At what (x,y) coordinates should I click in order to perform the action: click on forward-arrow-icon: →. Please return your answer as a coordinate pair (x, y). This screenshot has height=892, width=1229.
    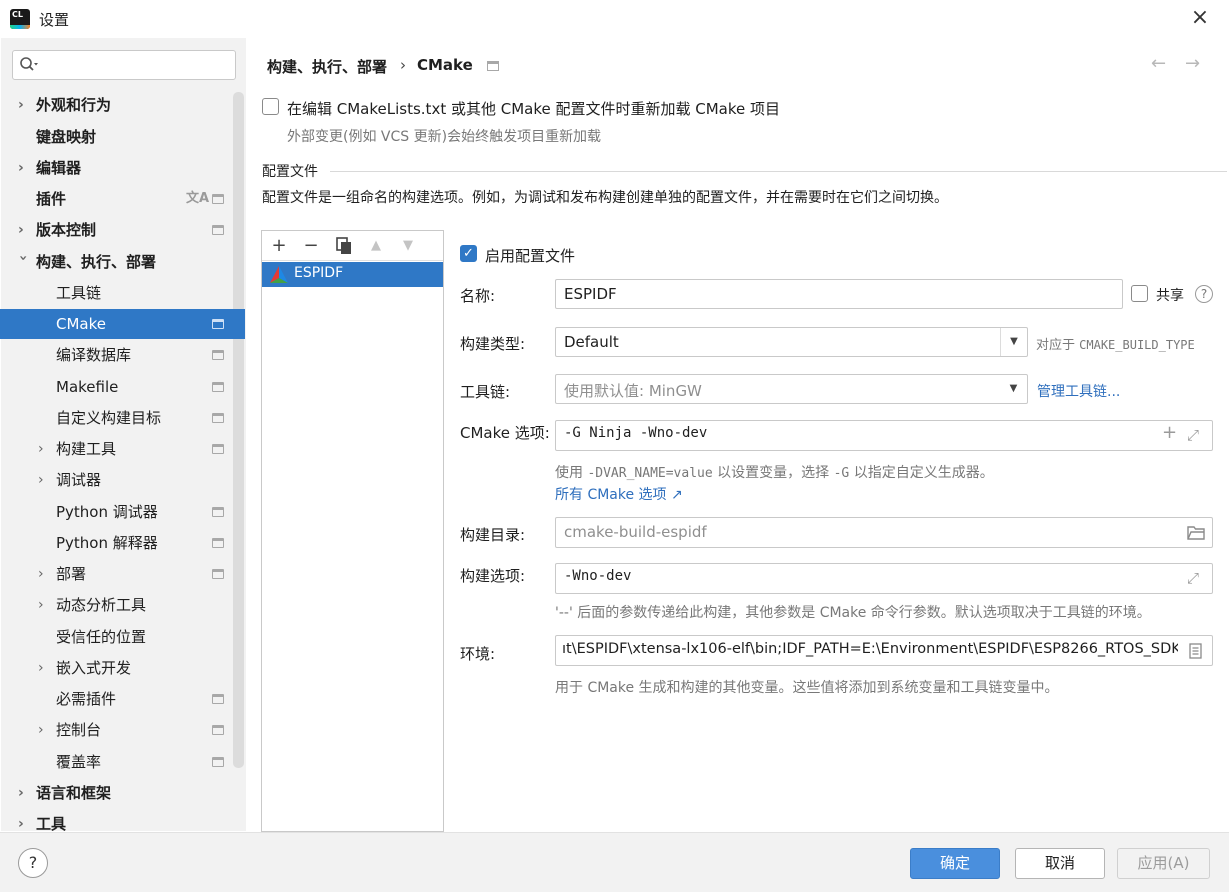
    Looking at the image, I should click on (1192, 63).